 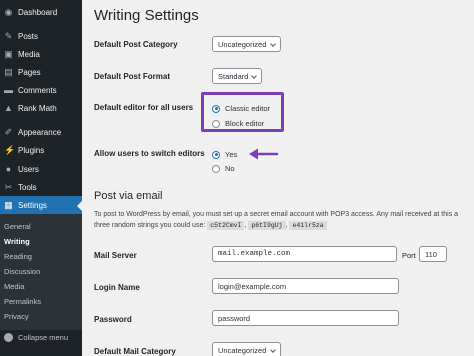 I want to click on collapse-menu-button: Collapse menu, so click(x=36, y=337).